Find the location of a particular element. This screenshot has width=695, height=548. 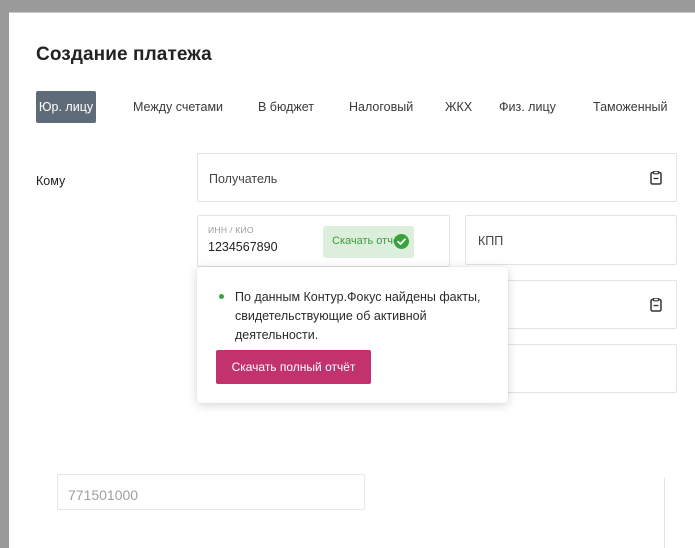

recipient-field: Получатель is located at coordinates (437, 177).